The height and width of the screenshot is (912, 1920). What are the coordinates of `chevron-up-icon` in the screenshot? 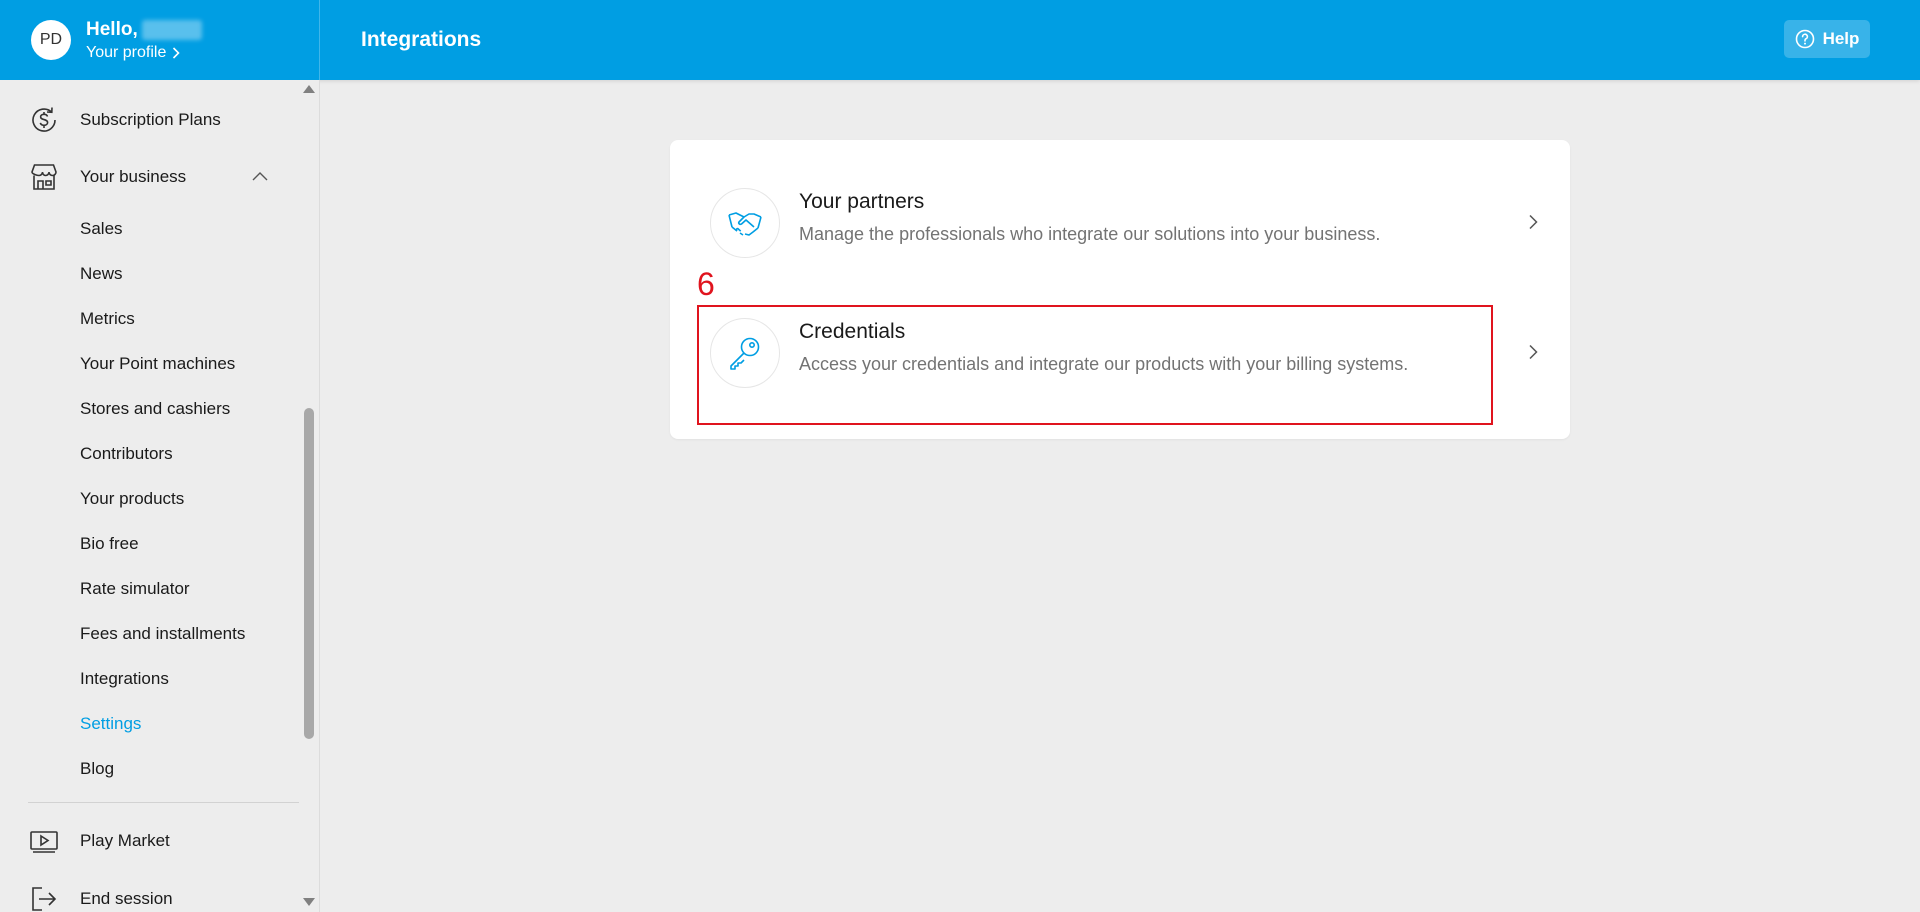 It's located at (260, 176).